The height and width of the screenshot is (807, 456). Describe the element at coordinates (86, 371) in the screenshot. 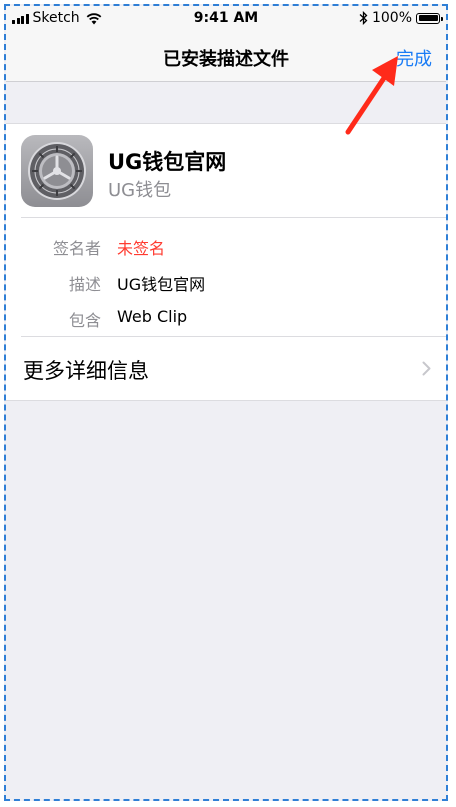

I see `more-details-label: 更多详细信息` at that location.